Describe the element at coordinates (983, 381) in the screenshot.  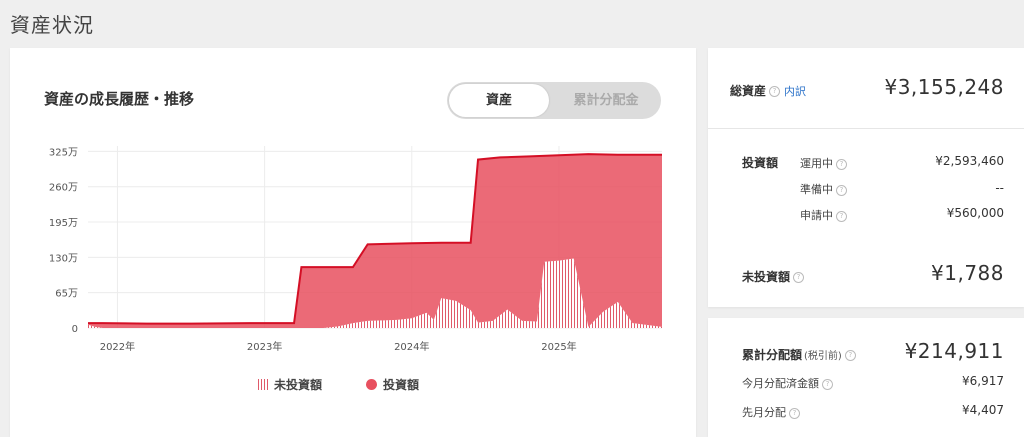
I see `this-month-value: ¥6,917` at that location.